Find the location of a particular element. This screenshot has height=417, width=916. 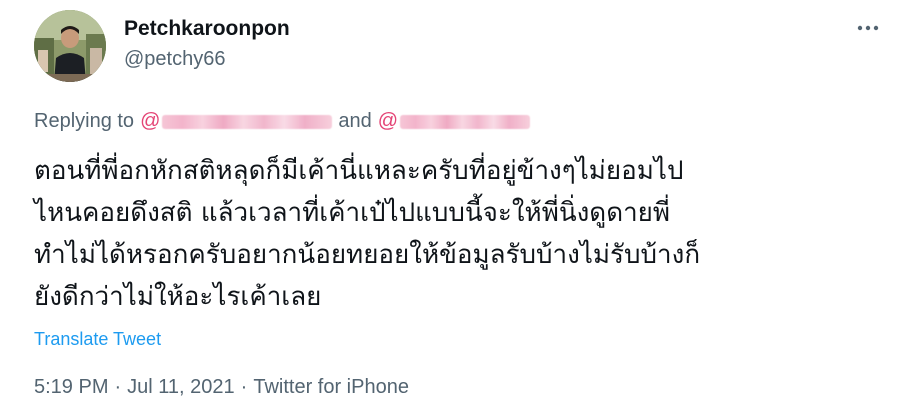

more-options-icon is located at coordinates (868, 28).